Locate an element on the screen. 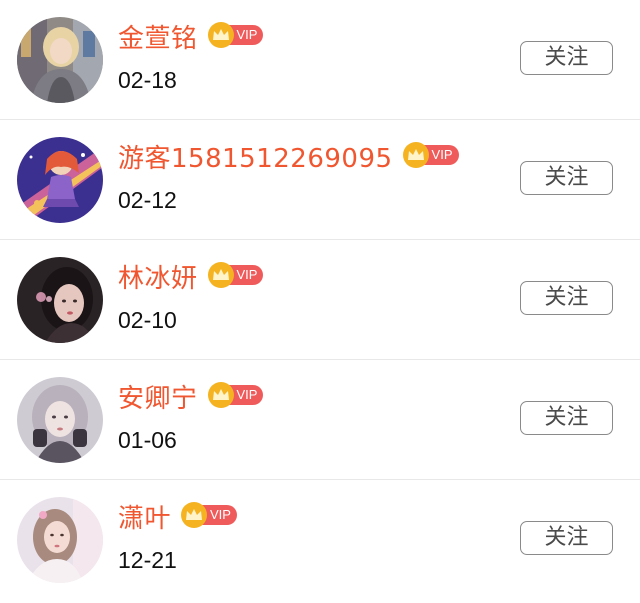 Image resolution: width=640 pixels, height=603 pixels. name-line: 林冰妍 VIP is located at coordinates (191, 279).